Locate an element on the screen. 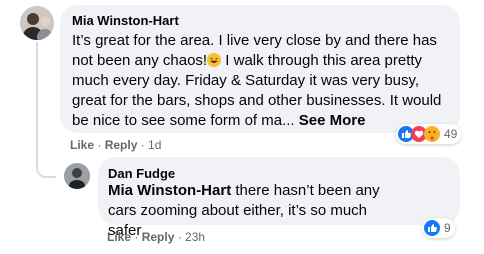 The width and height of the screenshot is (484, 254). care-icon is located at coordinates (432, 134).